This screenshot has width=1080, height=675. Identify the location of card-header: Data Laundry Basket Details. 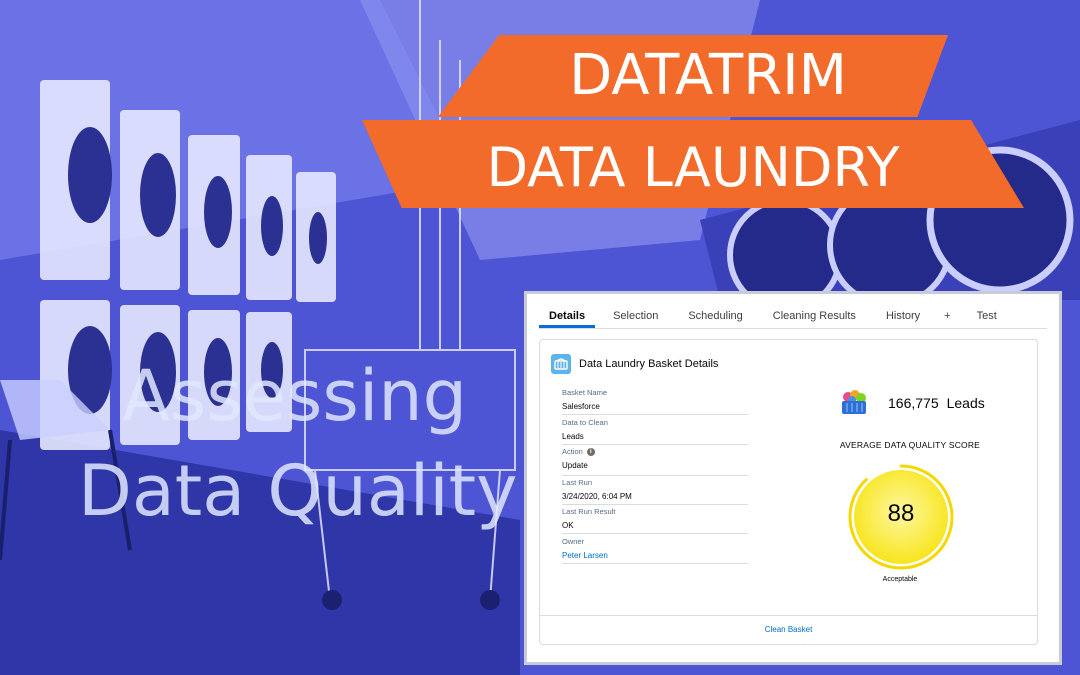
(634, 364).